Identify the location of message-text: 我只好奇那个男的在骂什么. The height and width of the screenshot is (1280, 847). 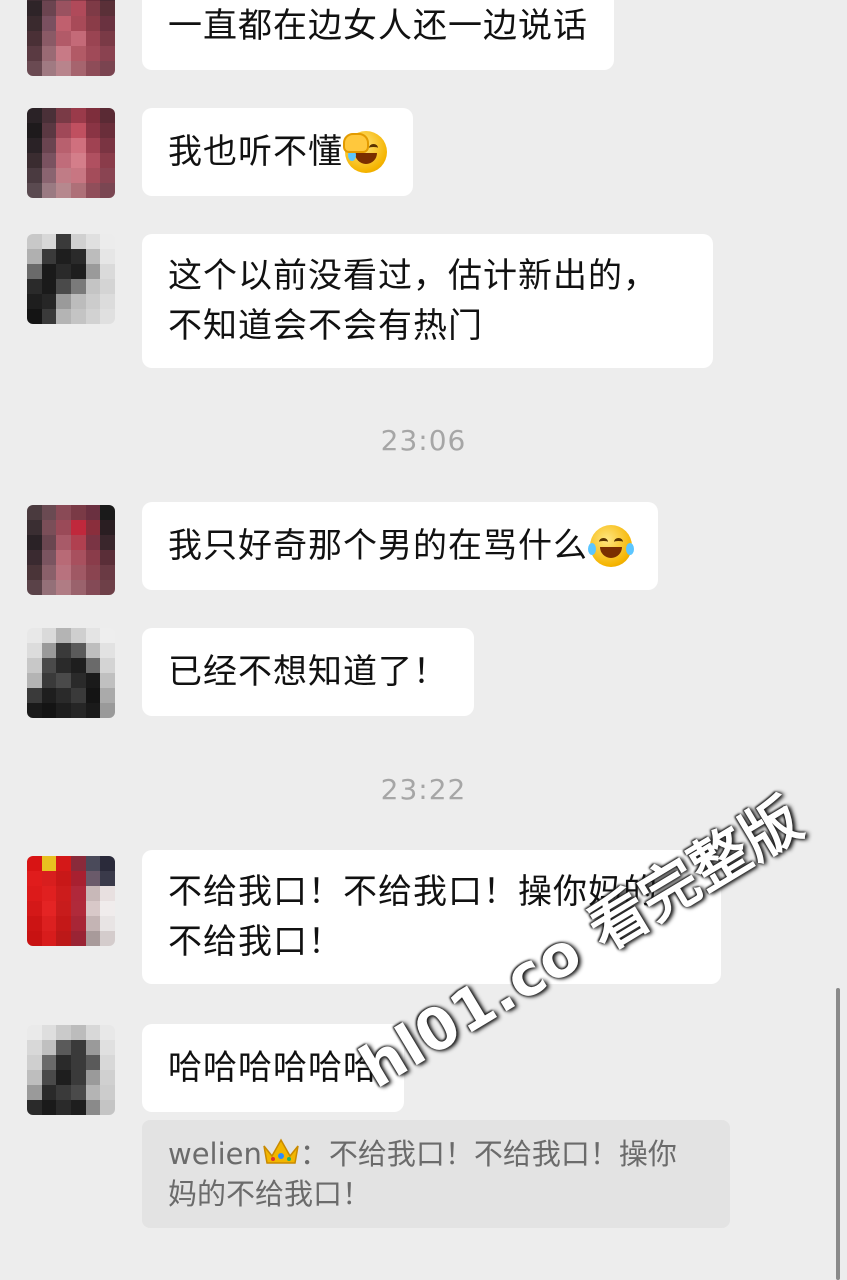
(378, 546).